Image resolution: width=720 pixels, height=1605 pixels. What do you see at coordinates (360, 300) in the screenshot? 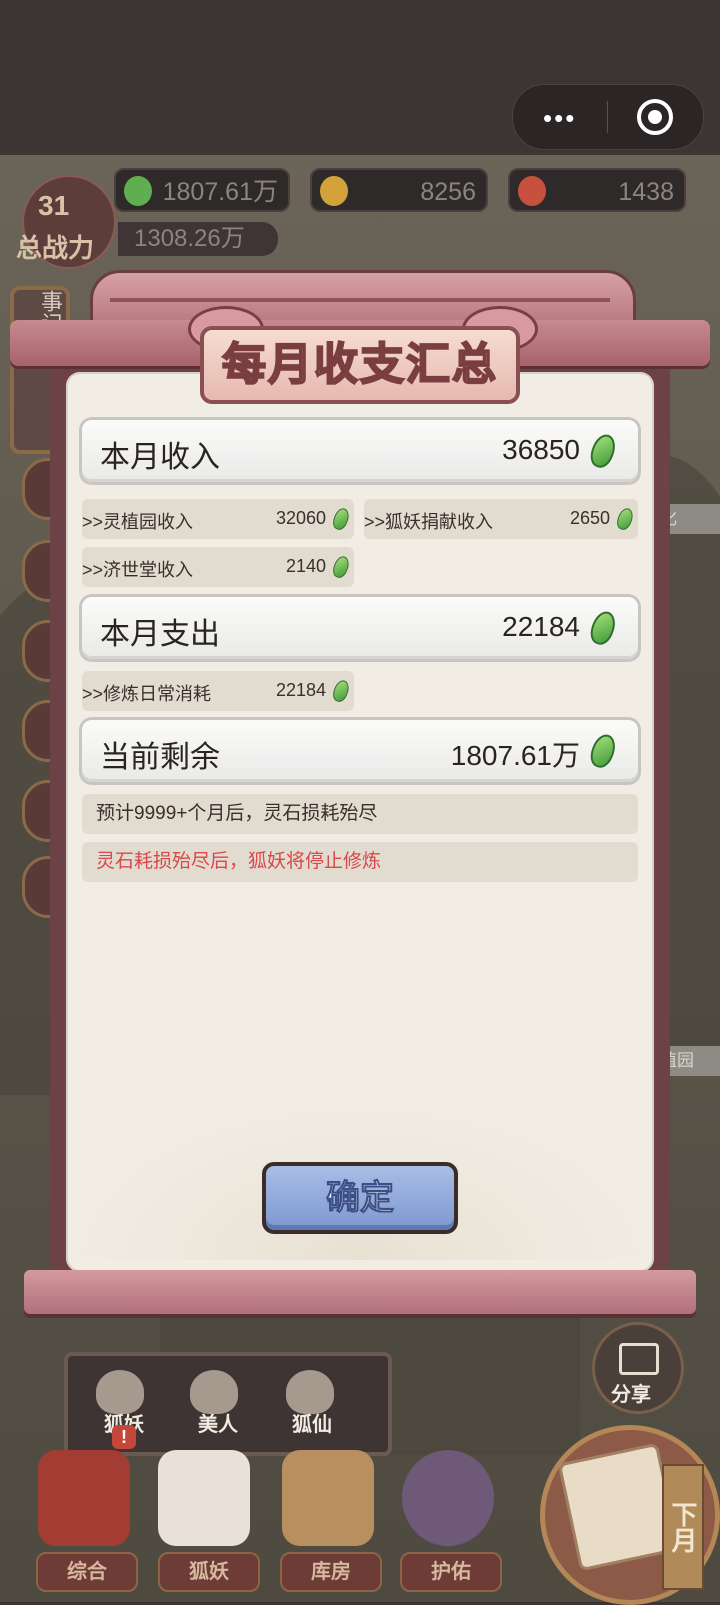
I see `roof-divider` at bounding box center [360, 300].